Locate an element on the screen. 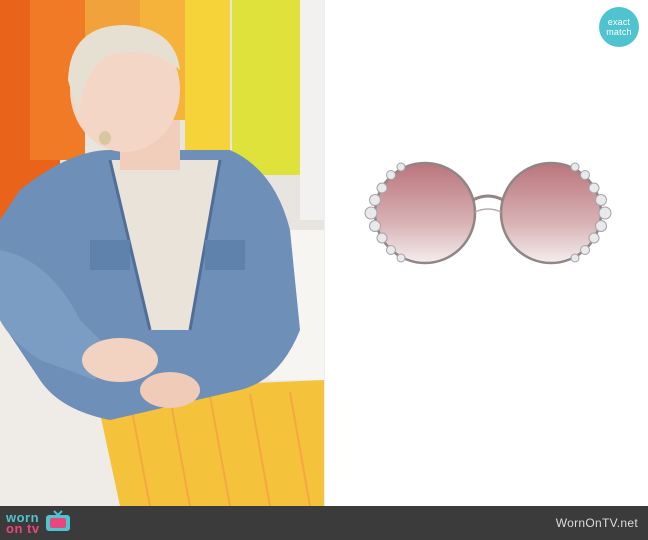 Image resolution: width=648 pixels, height=540 pixels. site-url-text: WornOnTV.net is located at coordinates (597, 523).